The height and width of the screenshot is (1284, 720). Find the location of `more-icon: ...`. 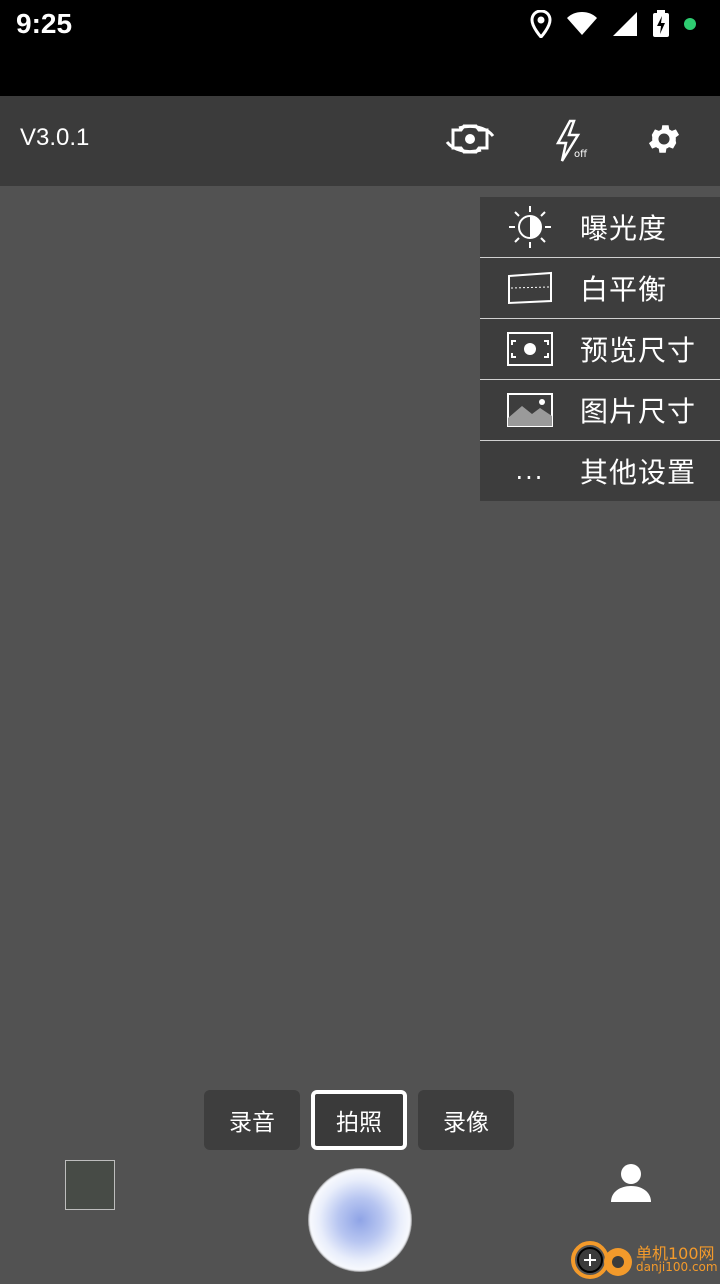

more-icon: ... is located at coordinates (530, 471).